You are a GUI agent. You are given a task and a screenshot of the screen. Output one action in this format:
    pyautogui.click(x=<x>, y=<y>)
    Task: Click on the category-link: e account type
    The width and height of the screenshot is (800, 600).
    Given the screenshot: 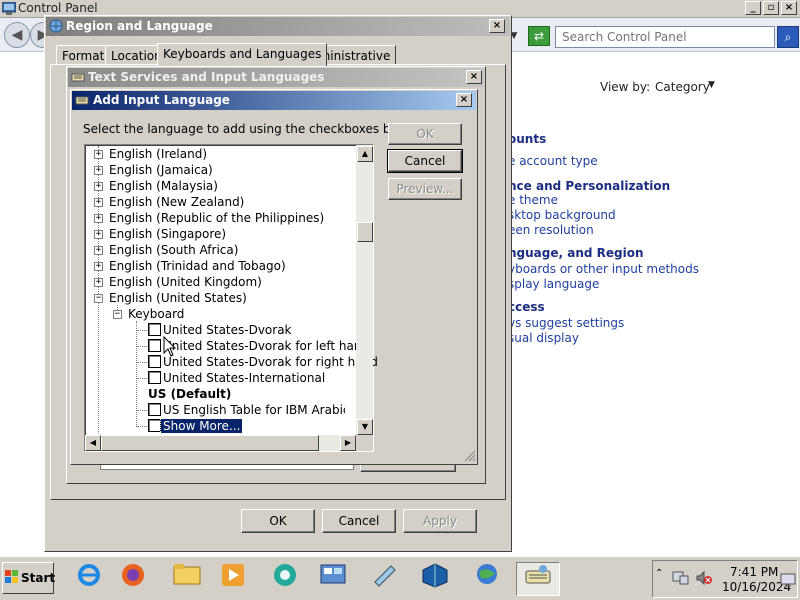 What is the action you would take?
    pyautogui.click(x=553, y=161)
    